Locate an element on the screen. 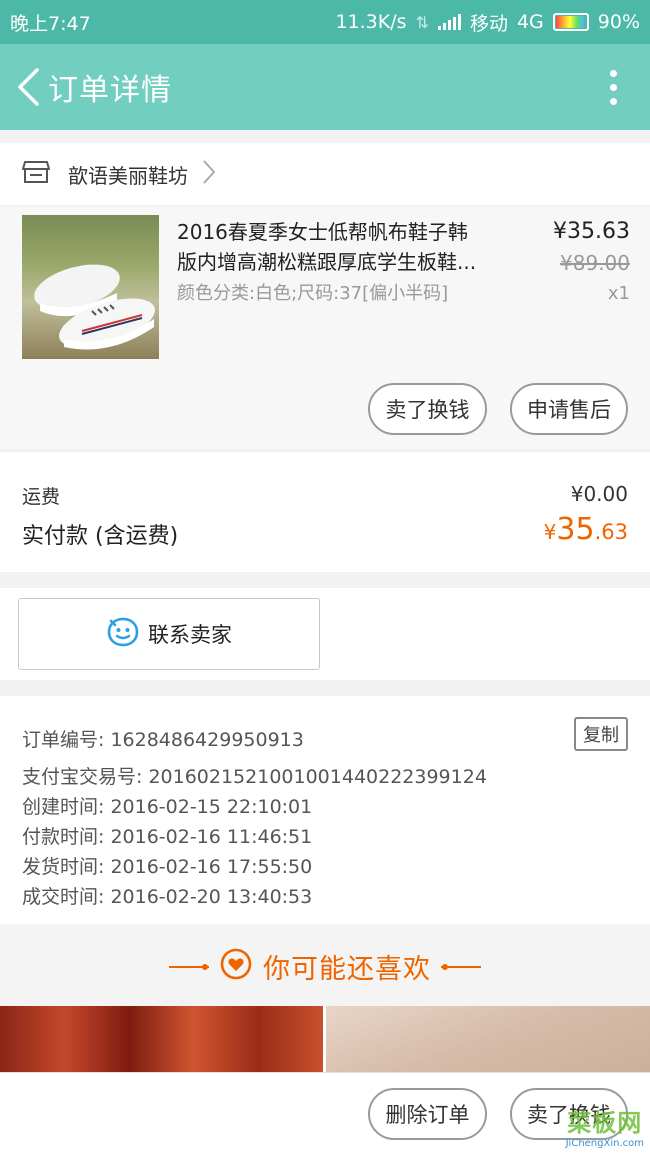  data-arrows-icon: ⇅ is located at coordinates (422, 22).